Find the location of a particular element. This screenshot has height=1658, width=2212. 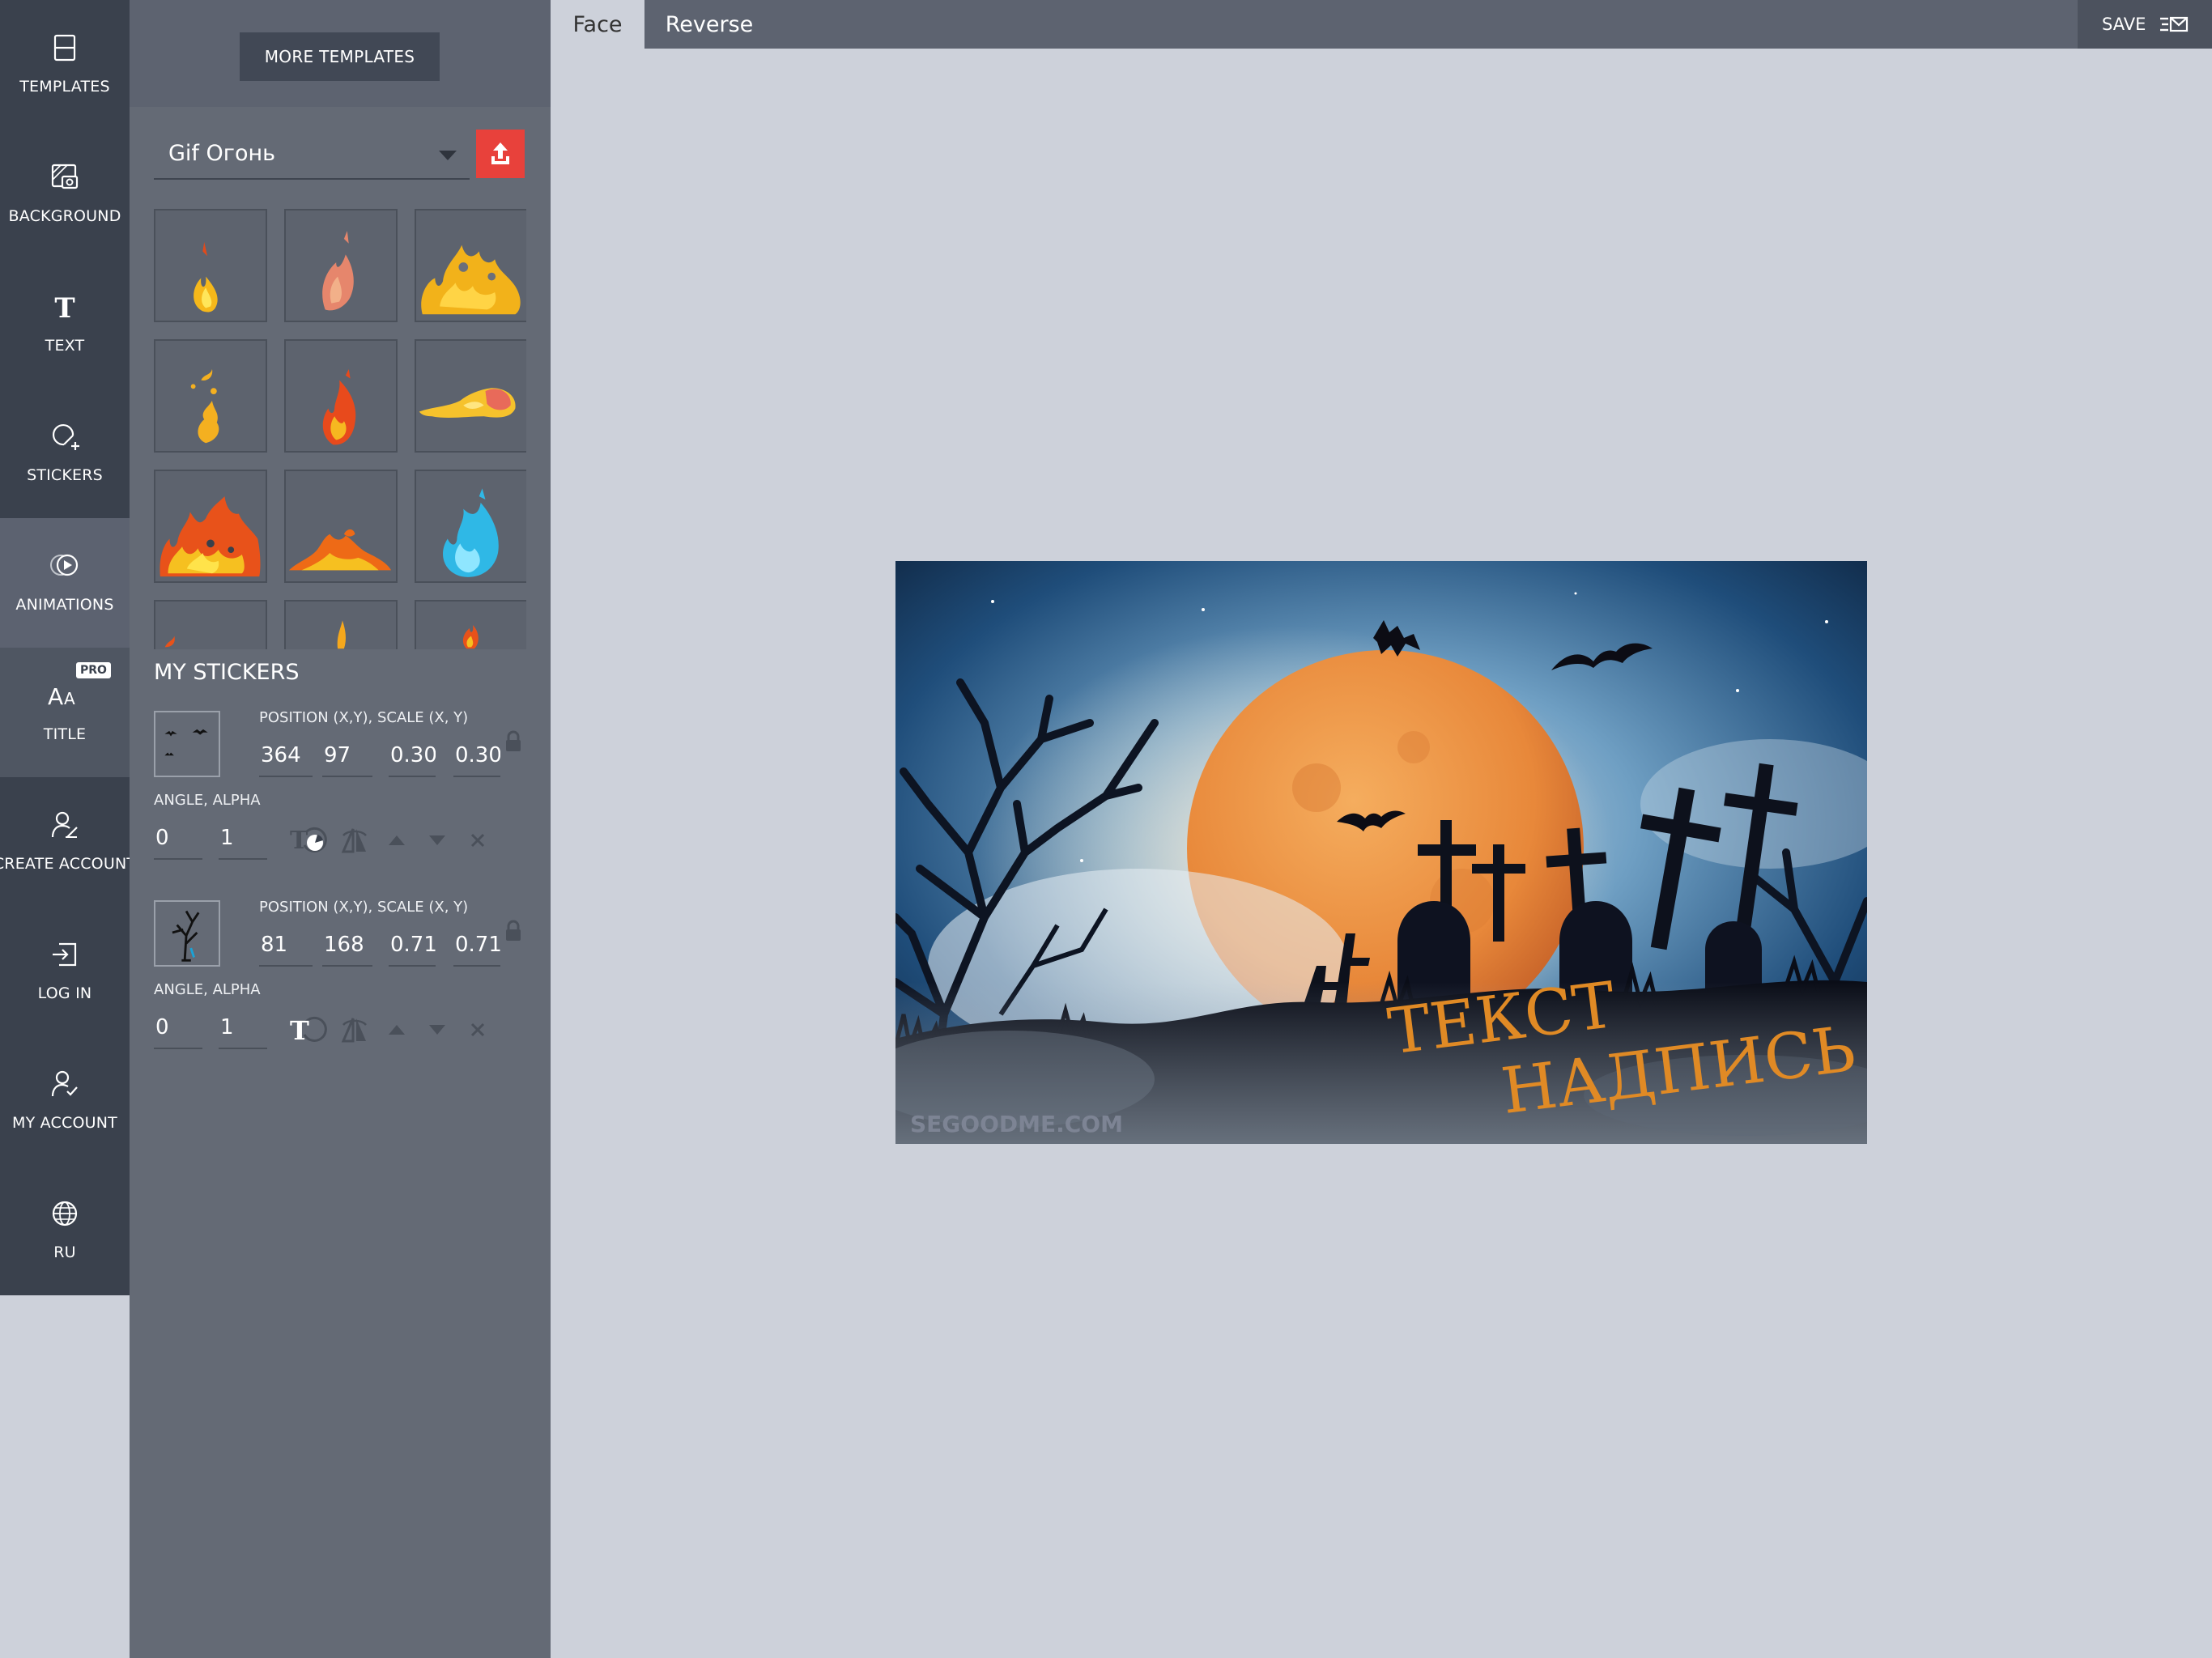

rail-stickers: STICKERS is located at coordinates (65, 453).